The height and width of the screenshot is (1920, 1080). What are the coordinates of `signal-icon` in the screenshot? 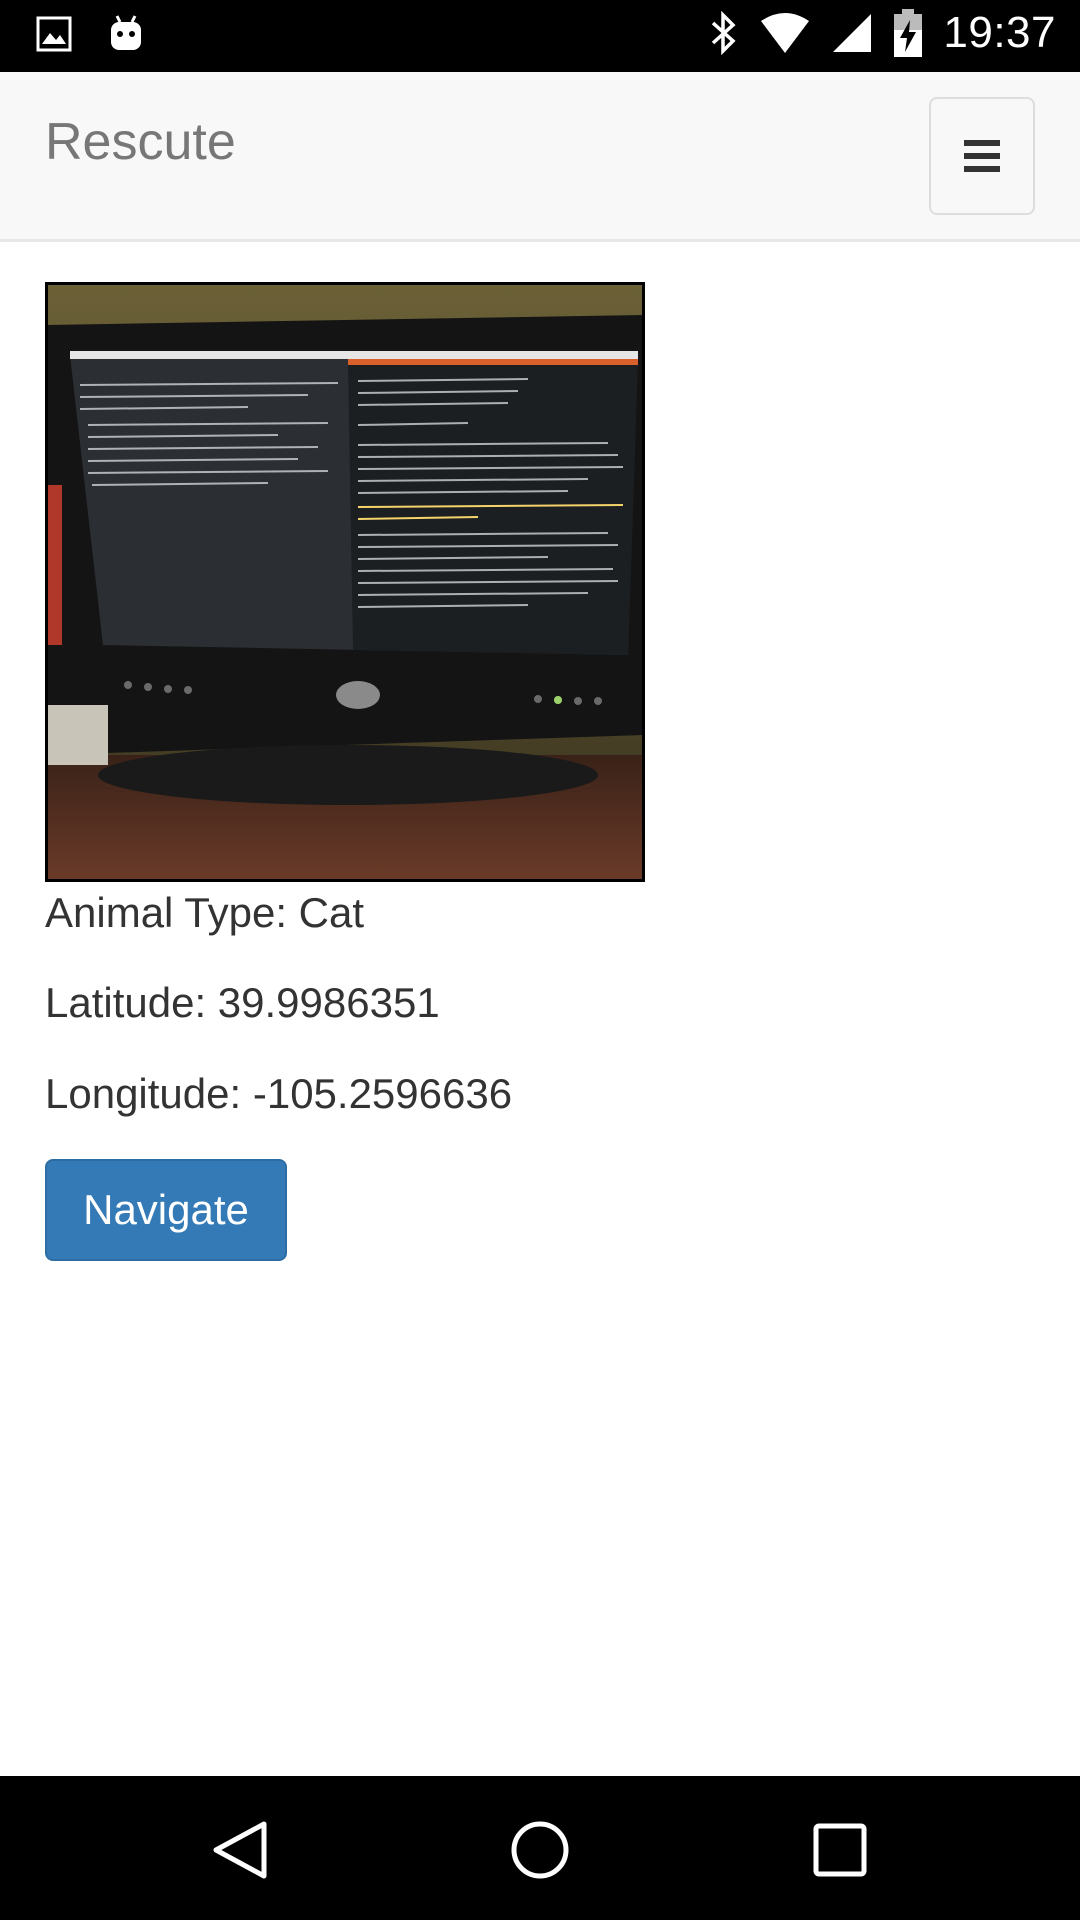 It's located at (852, 33).